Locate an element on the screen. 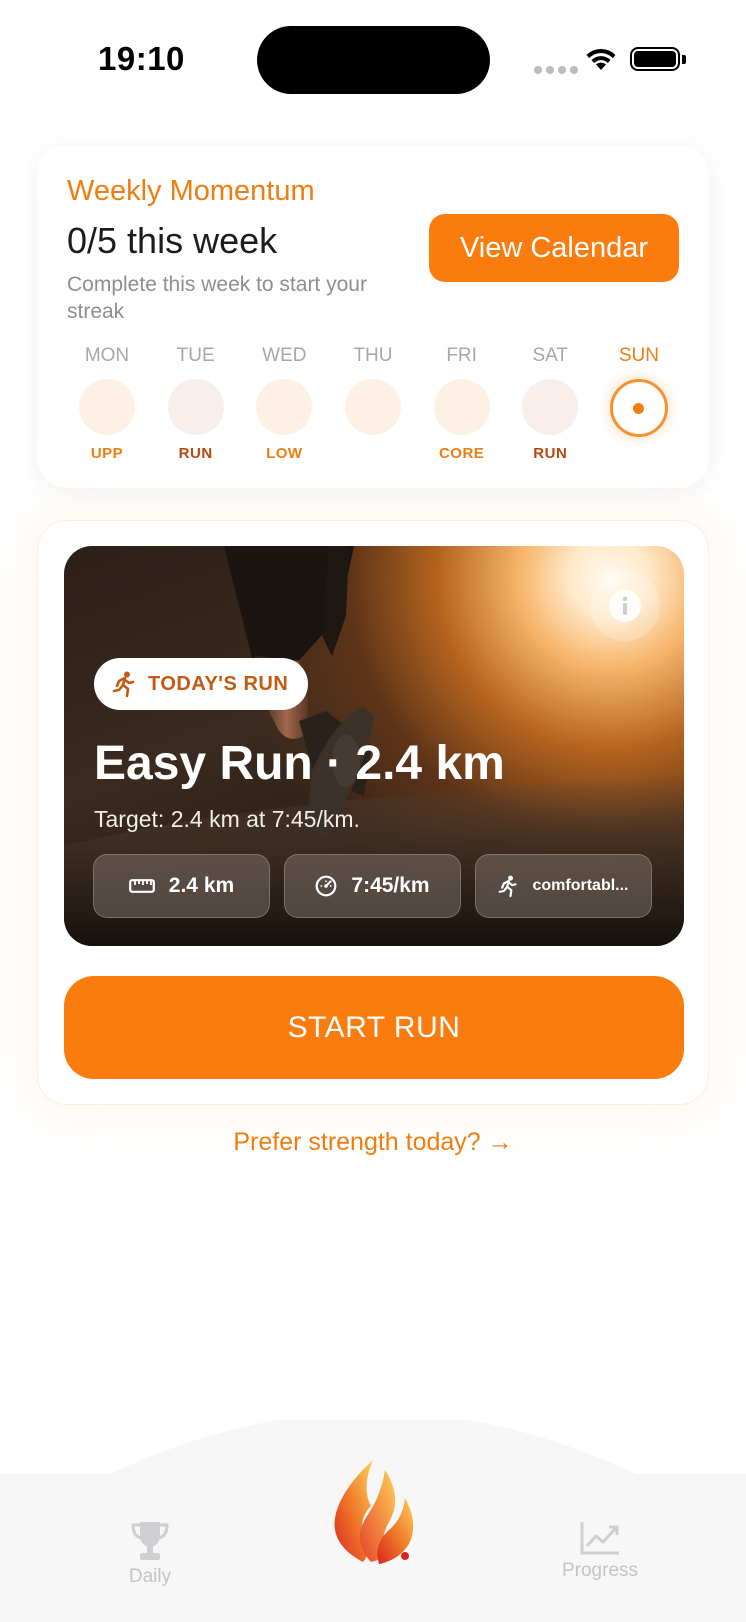 This screenshot has width=746, height=1622. status-bar: 19:10 is located at coordinates (373, 55).